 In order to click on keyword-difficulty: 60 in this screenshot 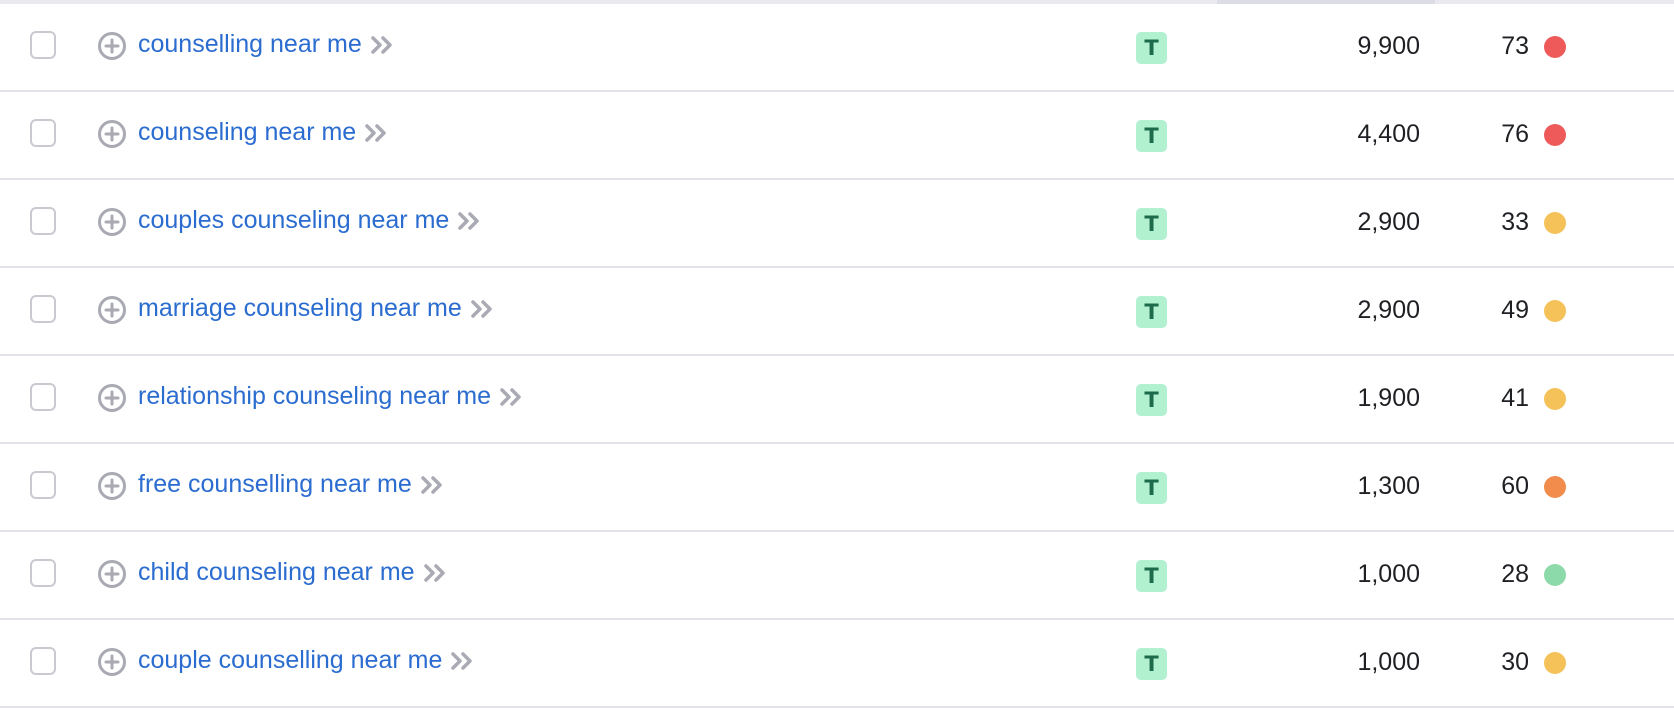, I will do `click(1515, 486)`.